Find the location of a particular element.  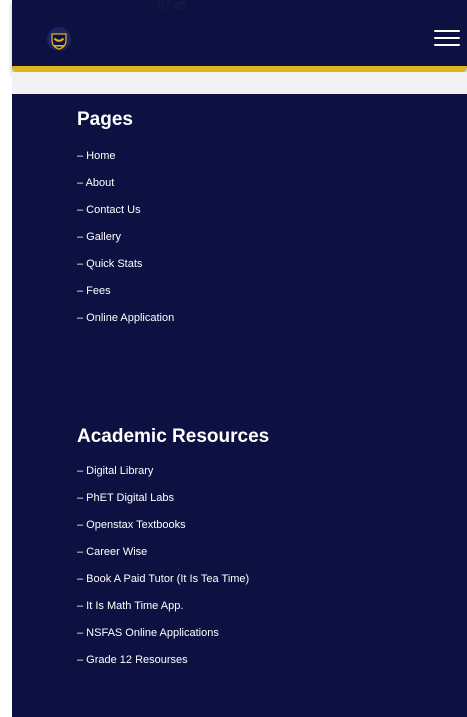

link-contact-us: – Contact Us is located at coordinates (125, 216).